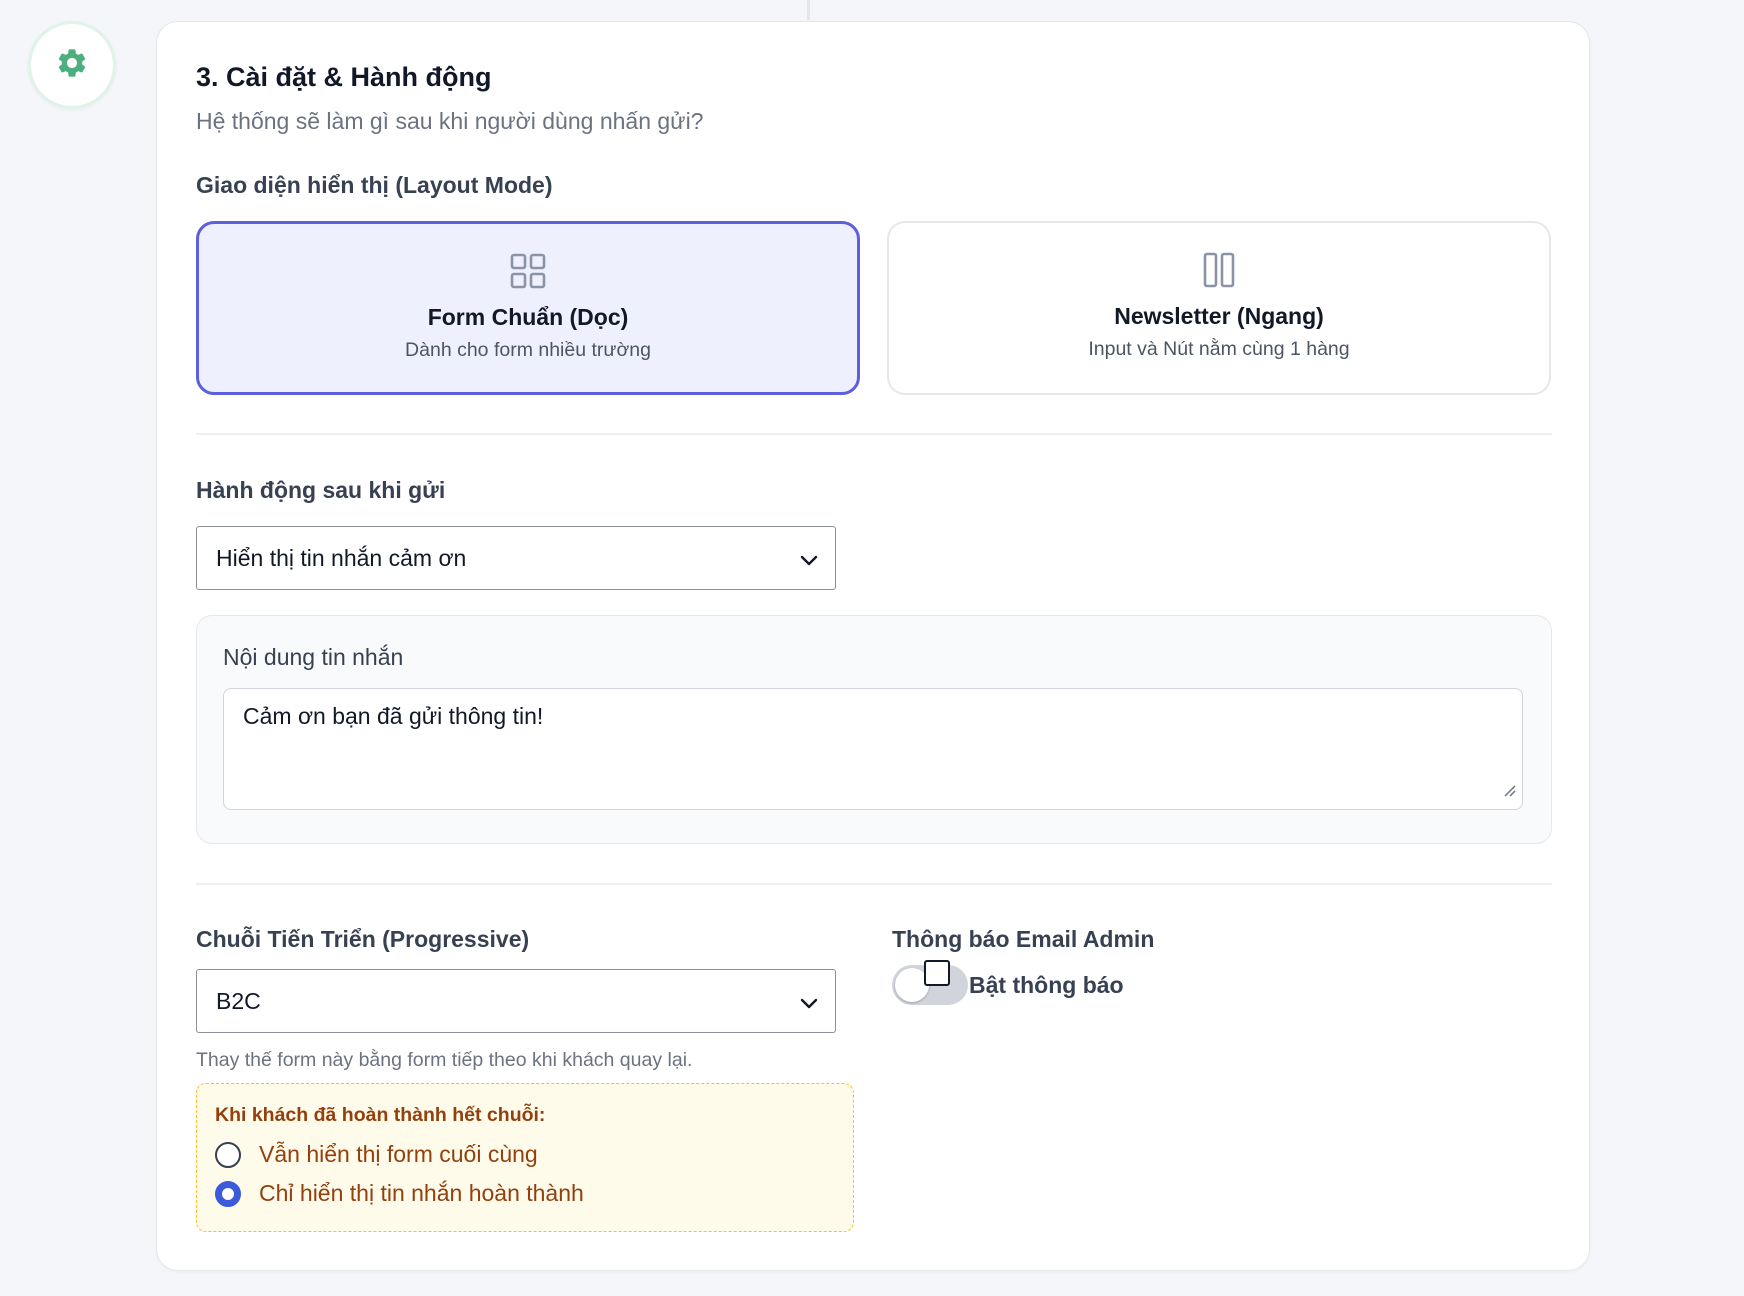  What do you see at coordinates (228, 1193) in the screenshot?
I see `radio-button-checked` at bounding box center [228, 1193].